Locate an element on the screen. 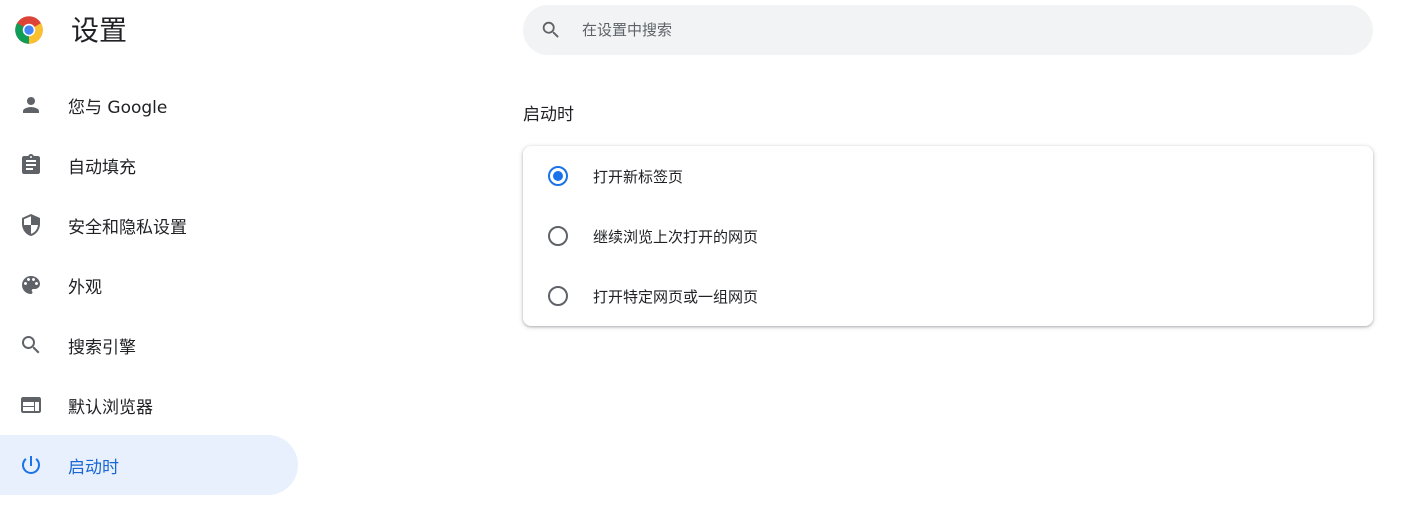 Image resolution: width=1405 pixels, height=514 pixels. sidebar-item-label: 外观 is located at coordinates (85, 287).